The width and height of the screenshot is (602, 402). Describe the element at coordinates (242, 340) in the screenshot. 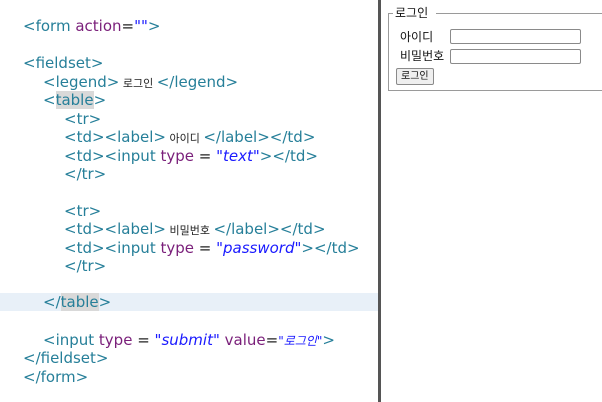

I see `code-token: value` at that location.